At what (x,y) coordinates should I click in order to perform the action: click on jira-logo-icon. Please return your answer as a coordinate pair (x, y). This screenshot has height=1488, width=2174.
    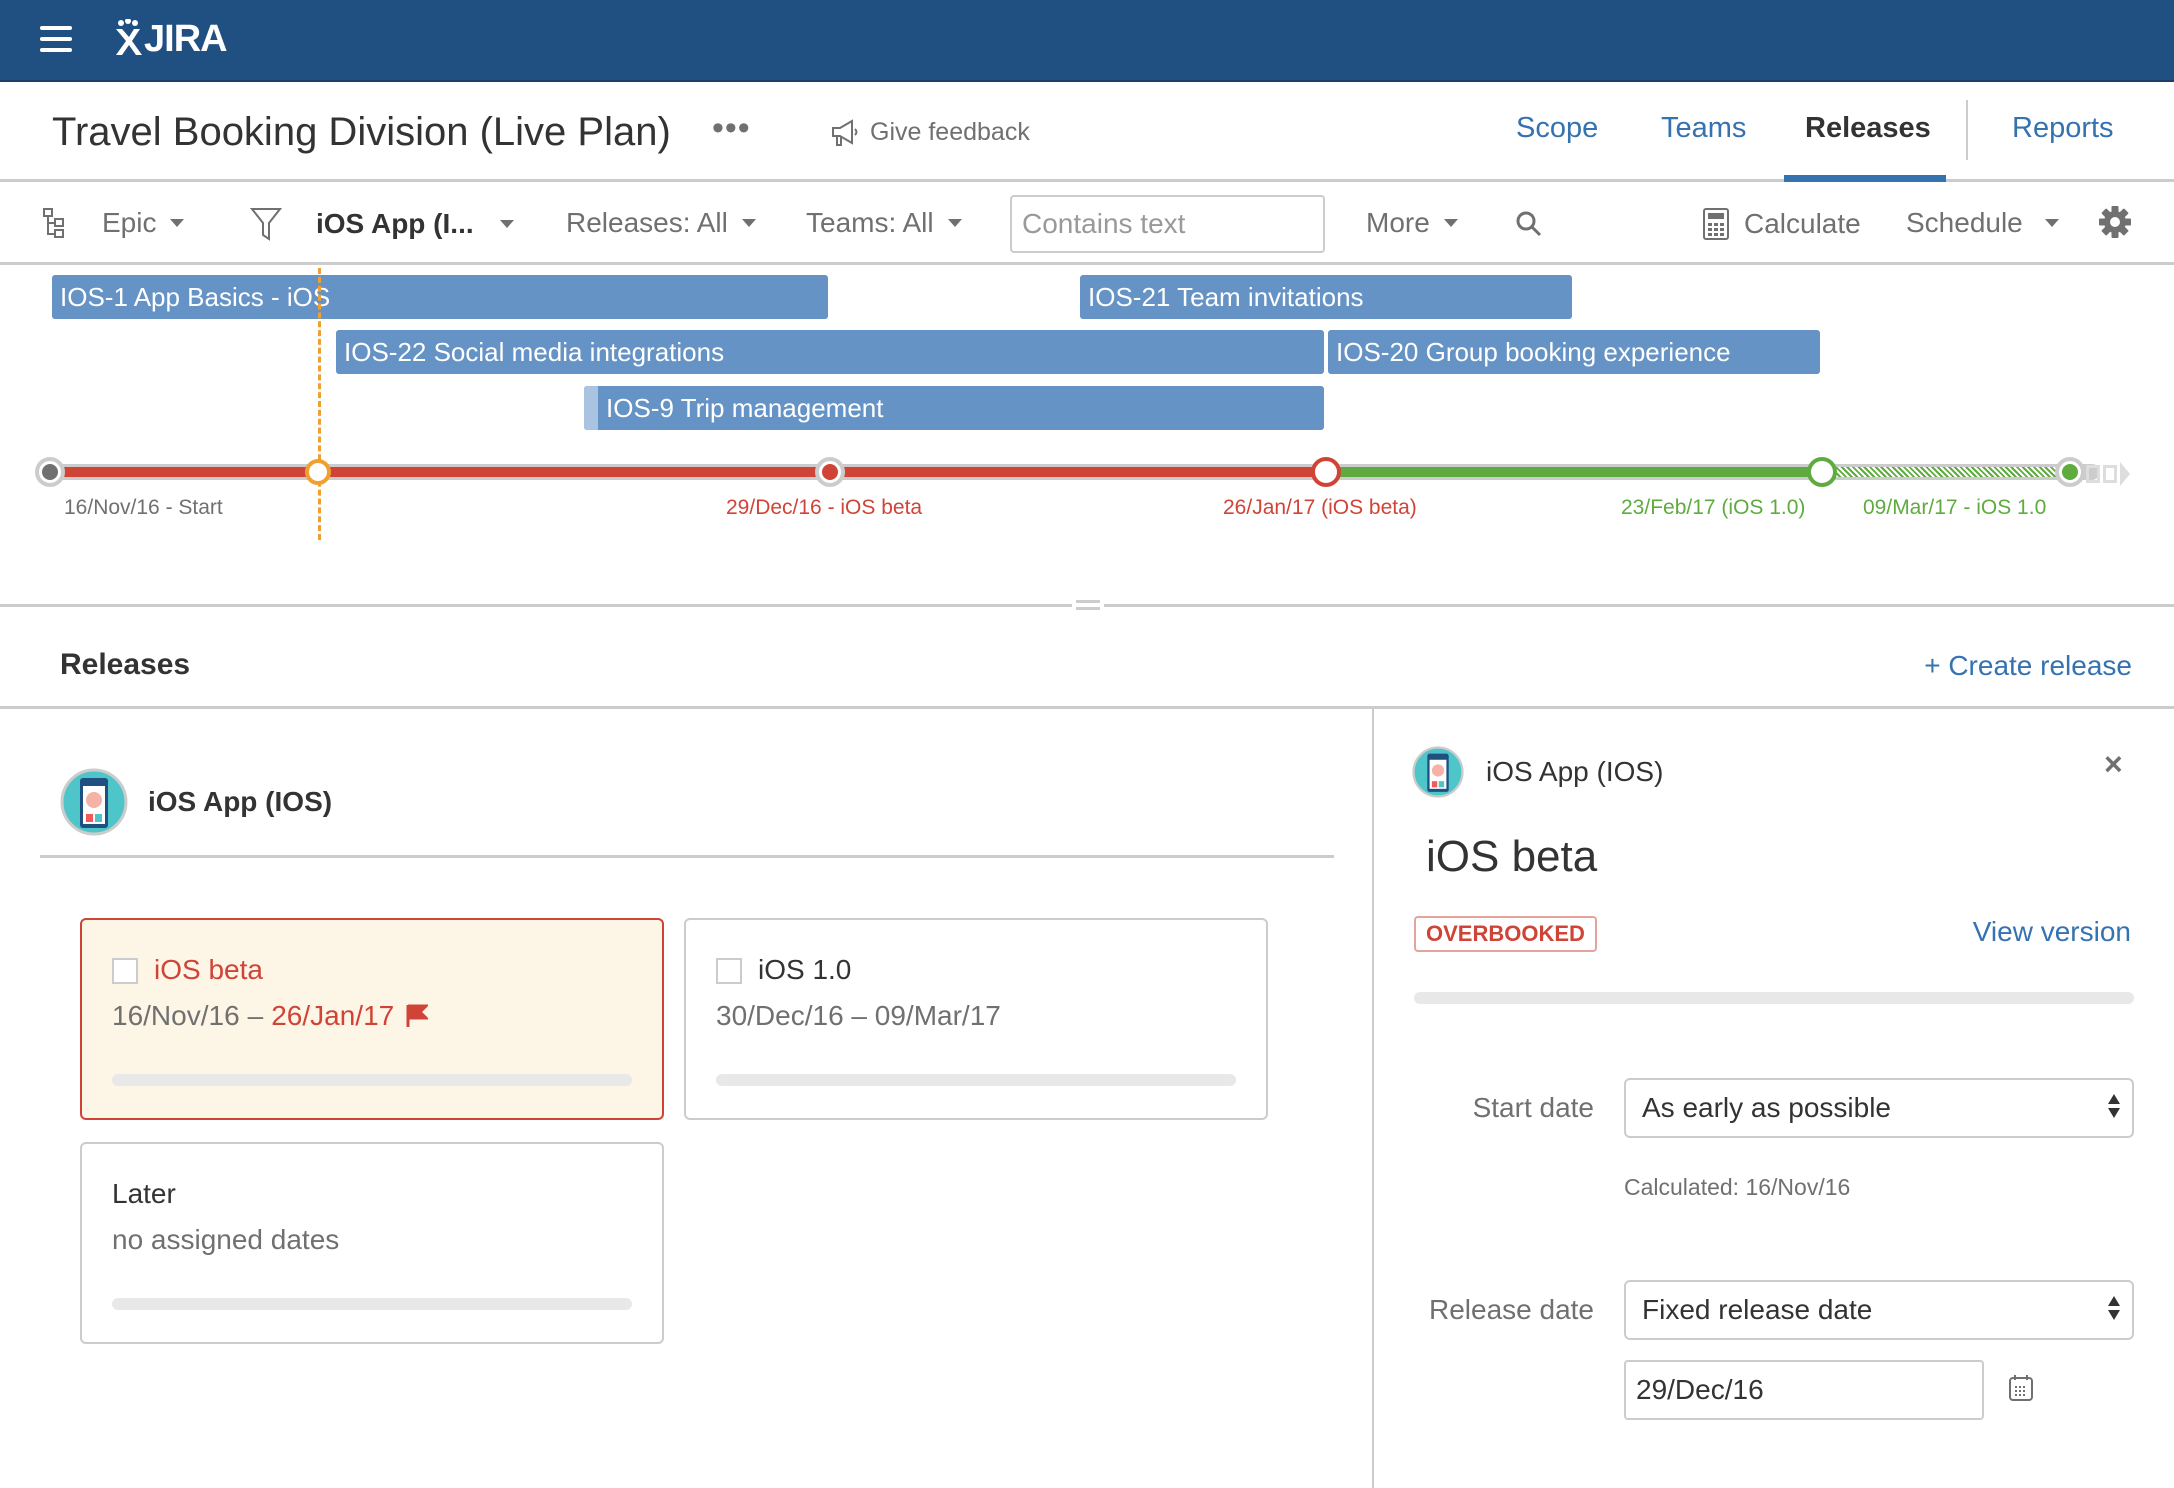
    Looking at the image, I should click on (129, 37).